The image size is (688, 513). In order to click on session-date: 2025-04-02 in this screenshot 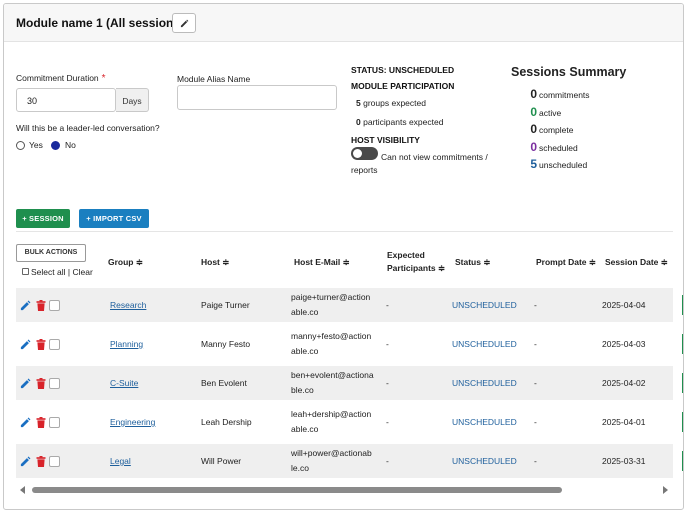, I will do `click(624, 383)`.